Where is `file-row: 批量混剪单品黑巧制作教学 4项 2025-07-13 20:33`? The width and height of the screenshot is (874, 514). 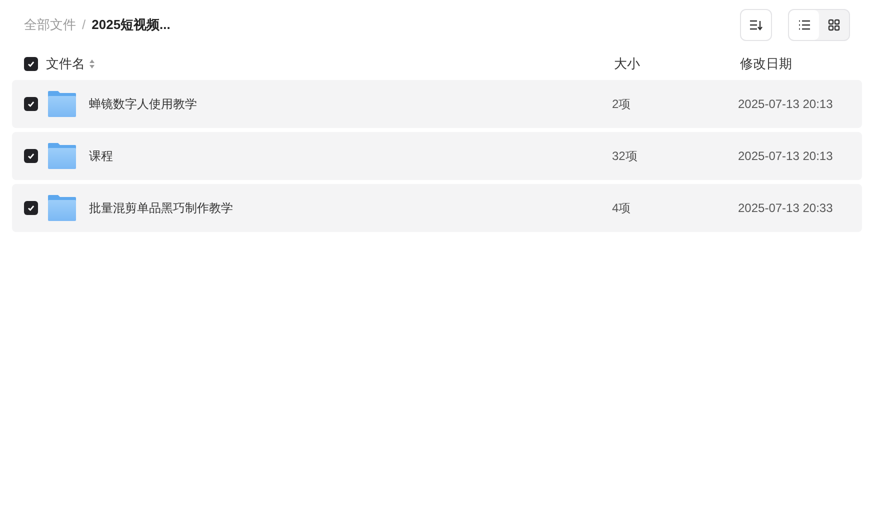
file-row: 批量混剪单品黑巧制作教学 4项 2025-07-13 20:33 is located at coordinates (437, 208).